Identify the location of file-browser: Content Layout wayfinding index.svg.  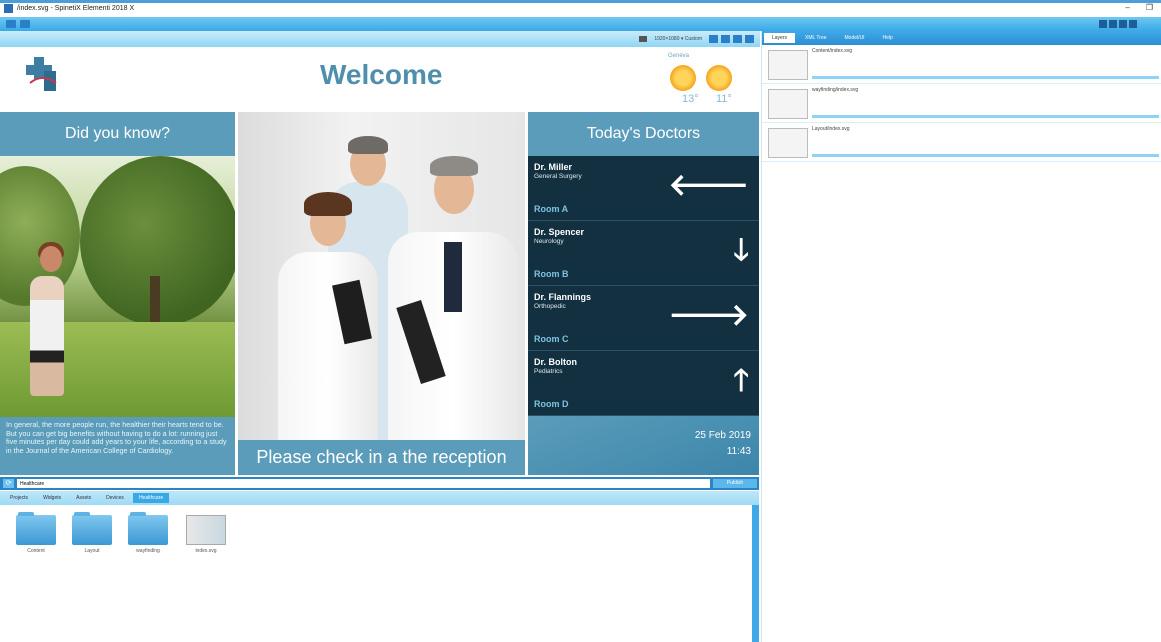
(376, 573).